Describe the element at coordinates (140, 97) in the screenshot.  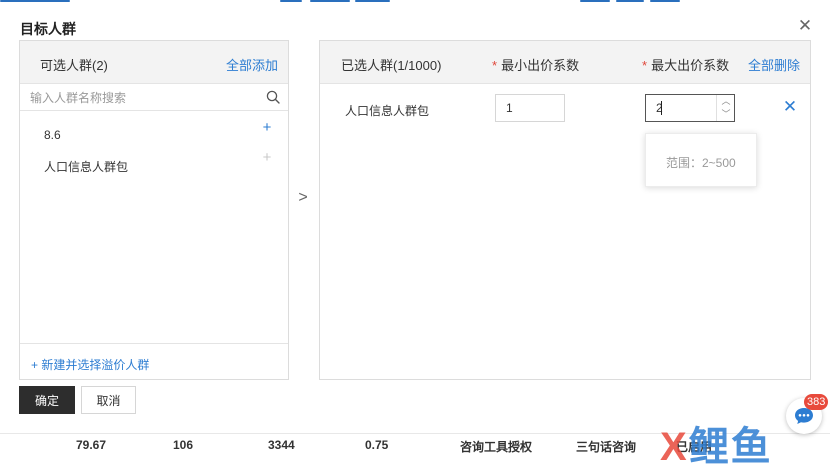
I see `audience-search-input` at that location.